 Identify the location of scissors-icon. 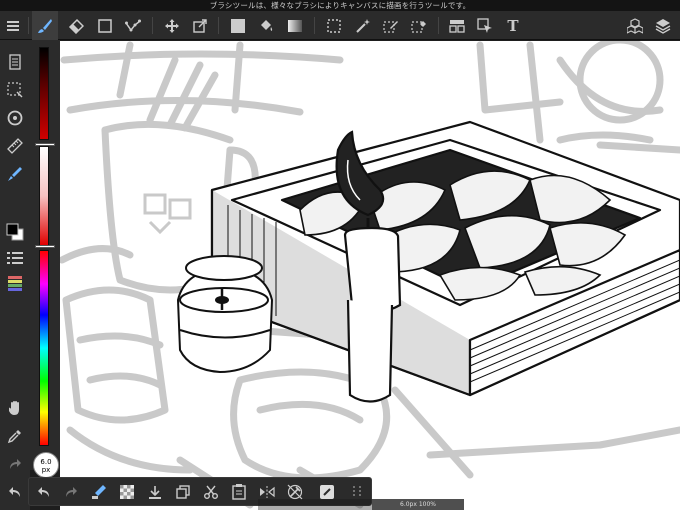
(210, 492).